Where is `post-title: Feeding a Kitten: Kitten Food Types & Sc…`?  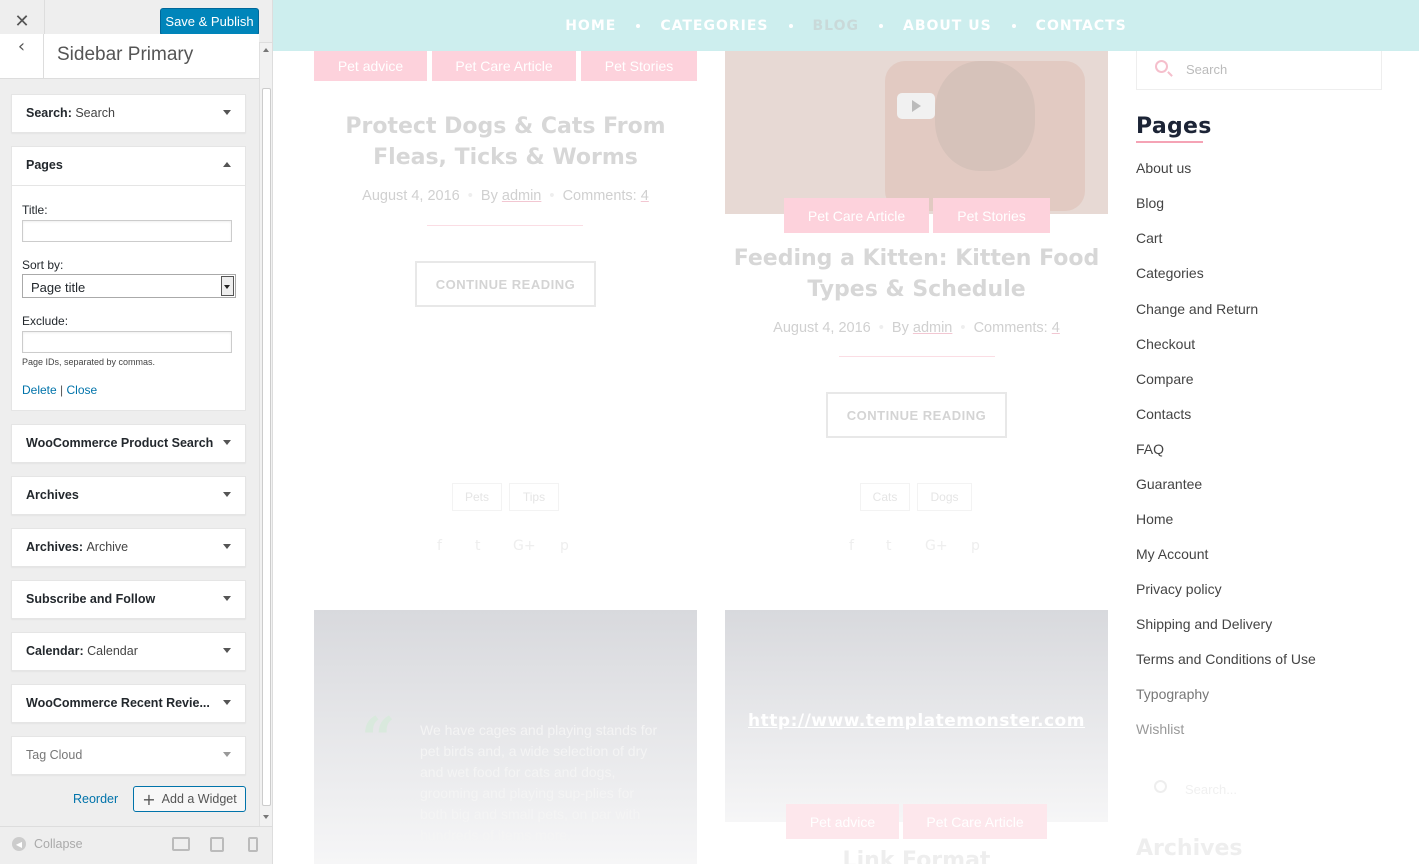 post-title: Feeding a Kitten: Kitten Food Types & Sc… is located at coordinates (916, 274).